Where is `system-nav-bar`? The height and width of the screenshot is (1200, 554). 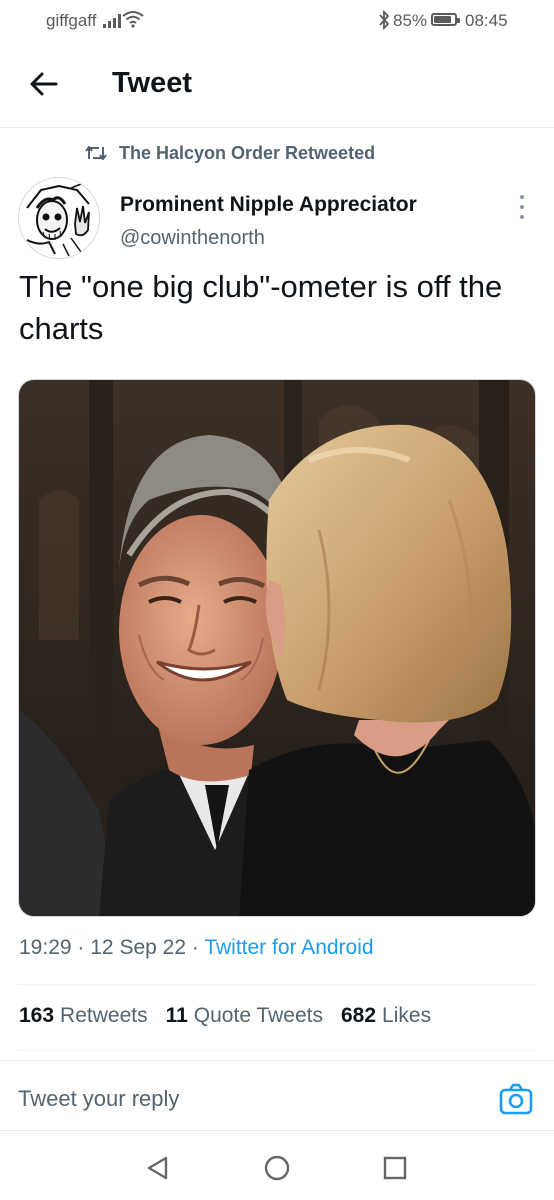
system-nav-bar is located at coordinates (277, 1166).